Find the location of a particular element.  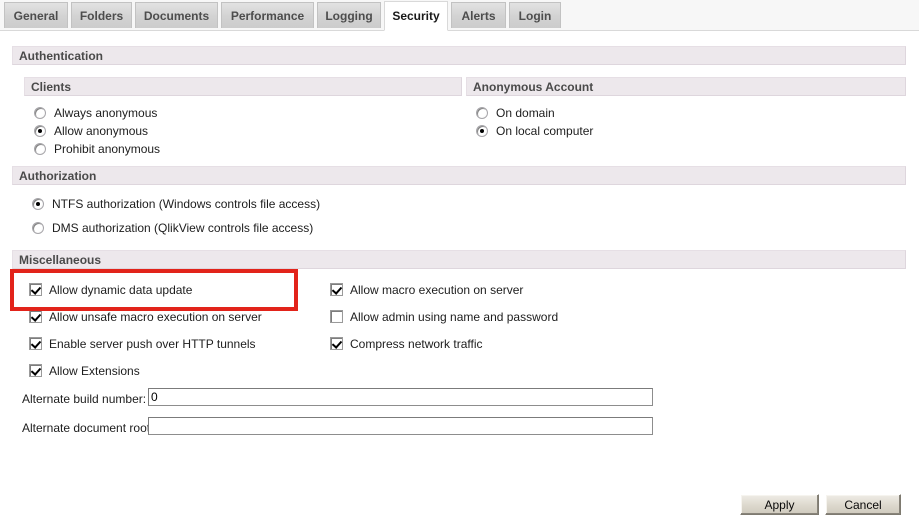

tab-alerts: Alerts is located at coordinates (478, 15).